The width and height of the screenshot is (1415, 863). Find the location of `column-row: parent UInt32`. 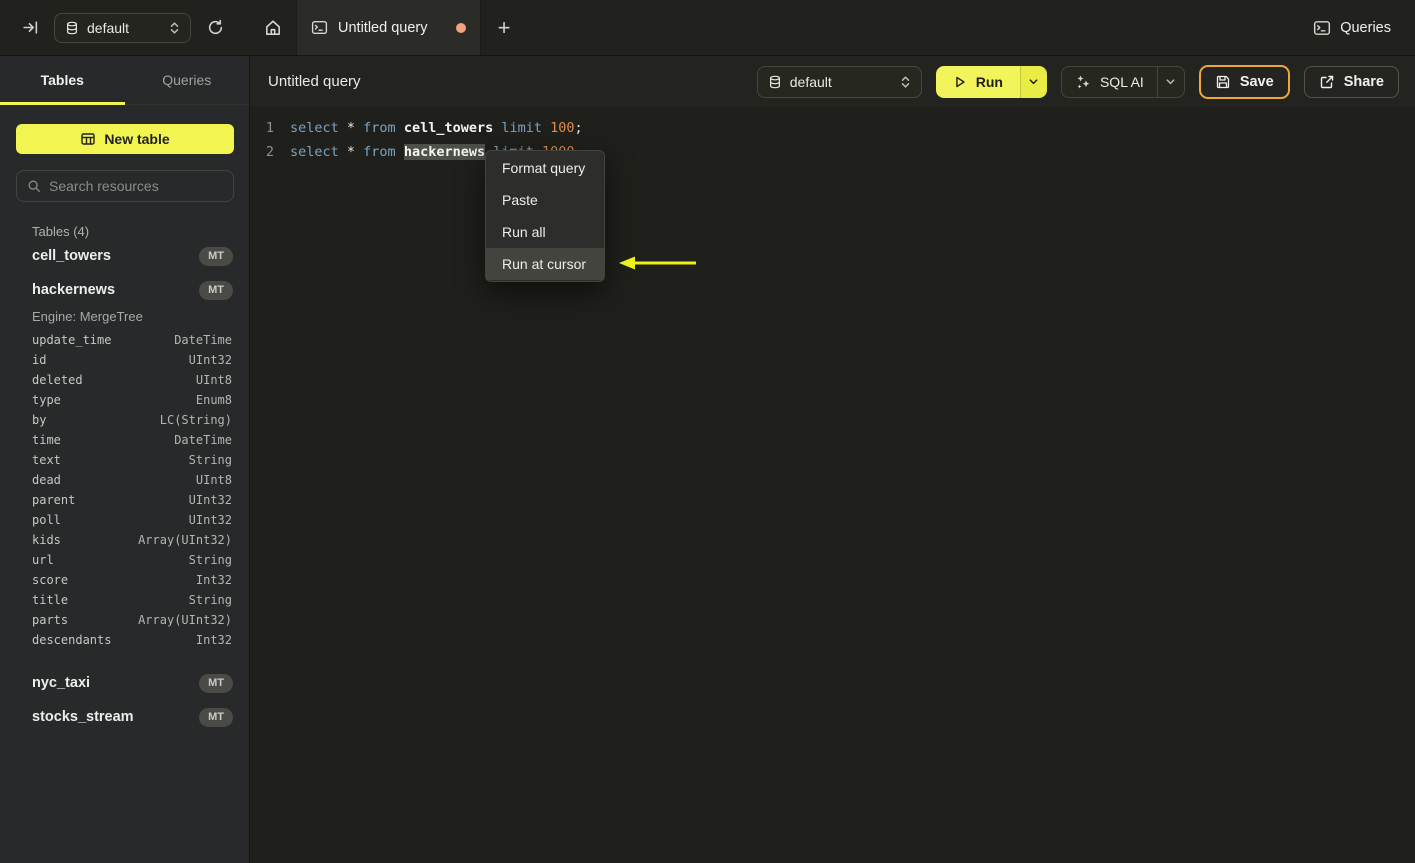

column-row: parent UInt32 is located at coordinates (124, 500).